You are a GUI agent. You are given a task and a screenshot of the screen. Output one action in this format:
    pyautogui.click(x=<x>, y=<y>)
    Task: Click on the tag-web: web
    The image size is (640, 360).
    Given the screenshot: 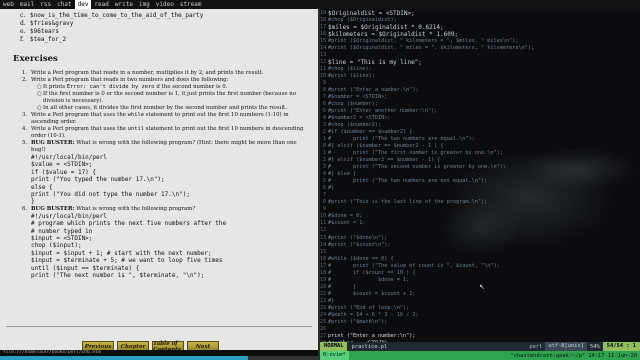 What is the action you would take?
    pyautogui.click(x=8, y=4)
    